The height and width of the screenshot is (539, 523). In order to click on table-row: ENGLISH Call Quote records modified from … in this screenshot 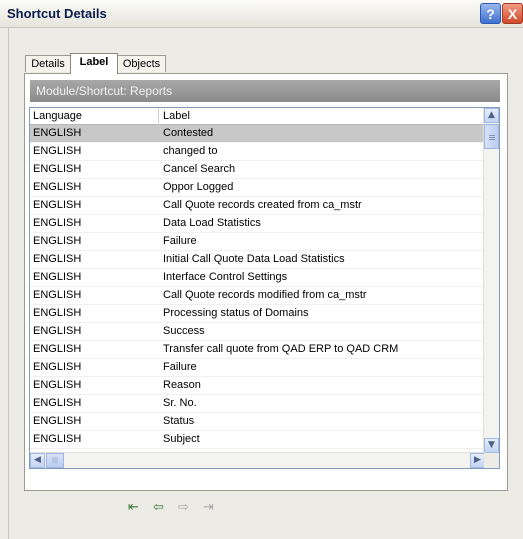, I will do `click(257, 296)`.